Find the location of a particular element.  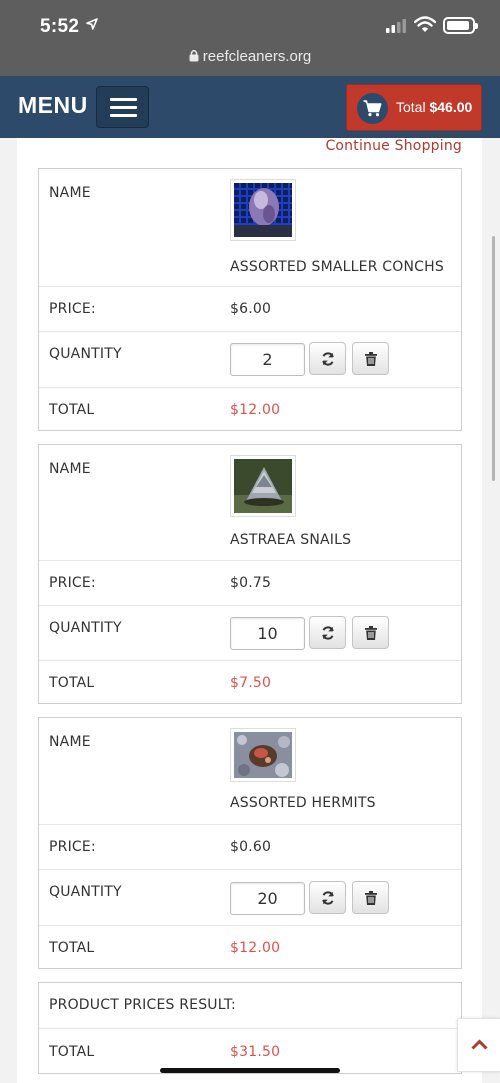

price-row: PRICE: $0.60 is located at coordinates (250, 846).